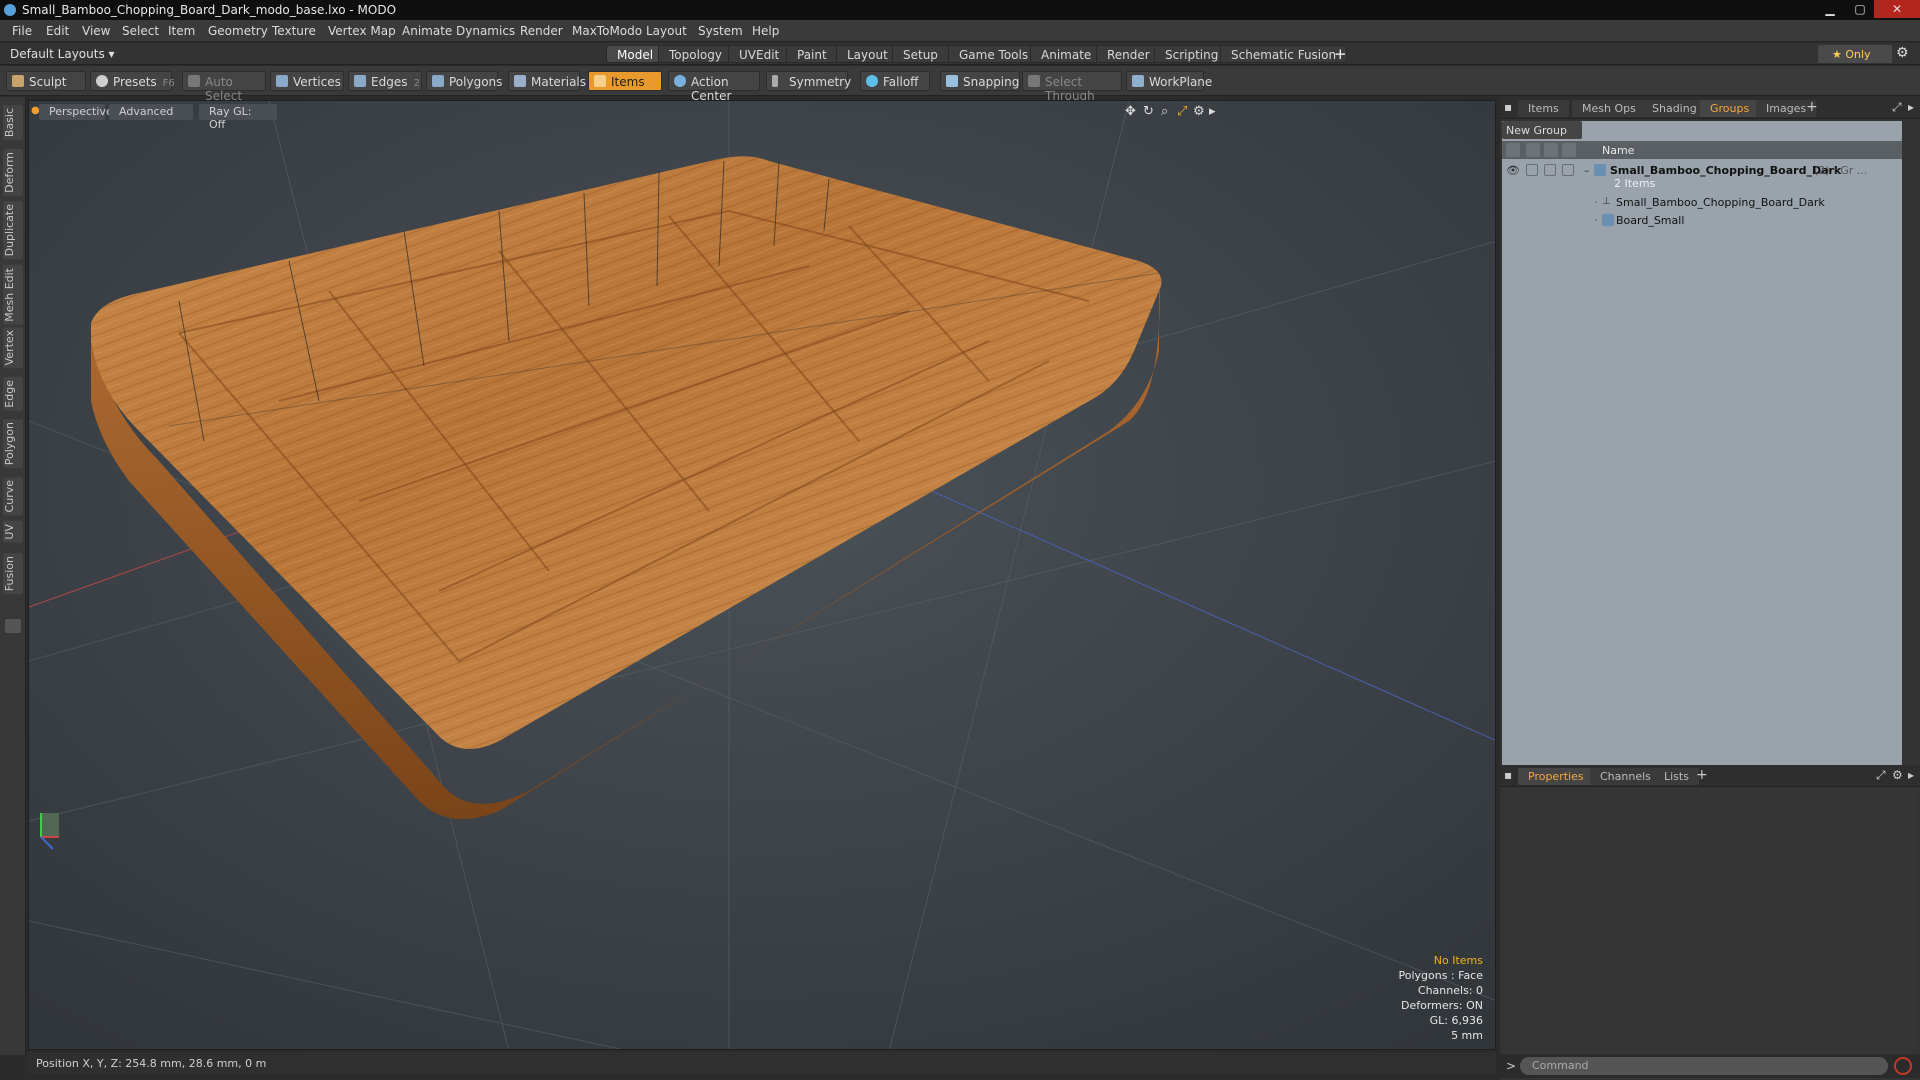 The height and width of the screenshot is (1080, 1920). I want to click on menu-view: View, so click(96, 31).